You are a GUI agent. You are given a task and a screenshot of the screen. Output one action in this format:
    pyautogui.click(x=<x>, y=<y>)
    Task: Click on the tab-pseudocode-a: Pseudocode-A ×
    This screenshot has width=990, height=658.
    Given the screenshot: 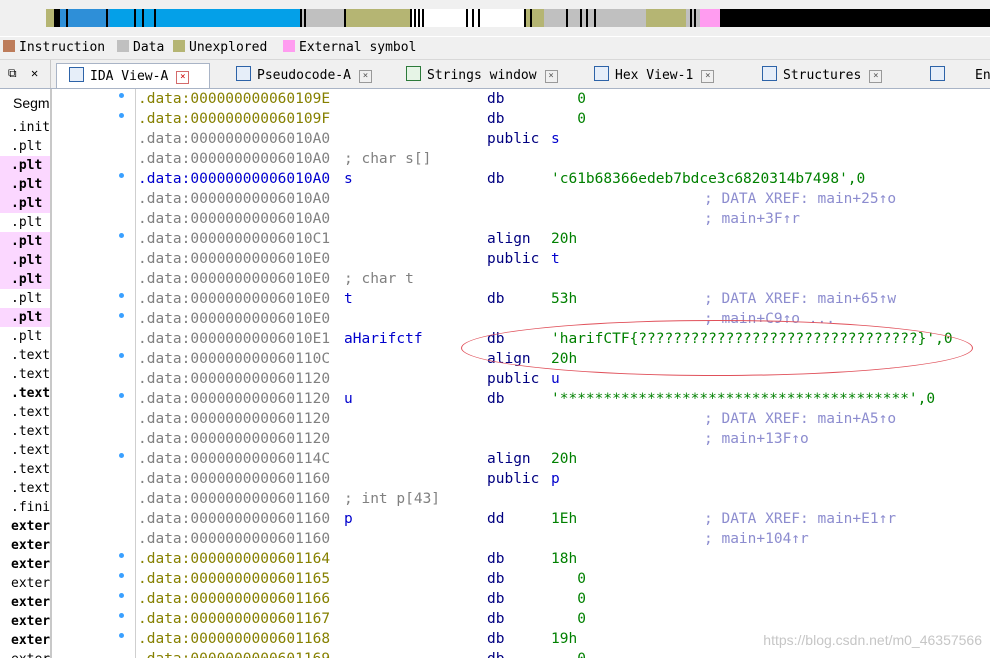 What is the action you would take?
    pyautogui.click(x=302, y=75)
    